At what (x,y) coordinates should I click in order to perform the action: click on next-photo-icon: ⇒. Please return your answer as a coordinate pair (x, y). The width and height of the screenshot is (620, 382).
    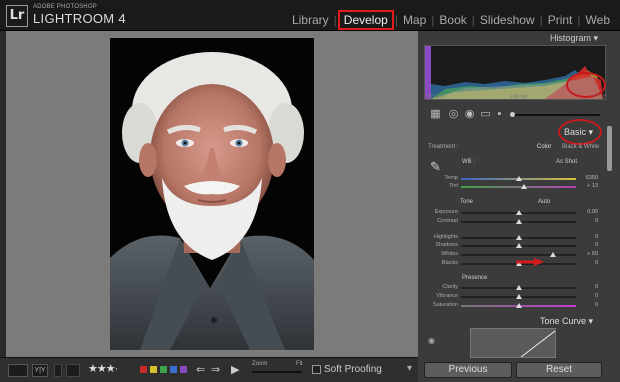
    Looking at the image, I should click on (215, 369).